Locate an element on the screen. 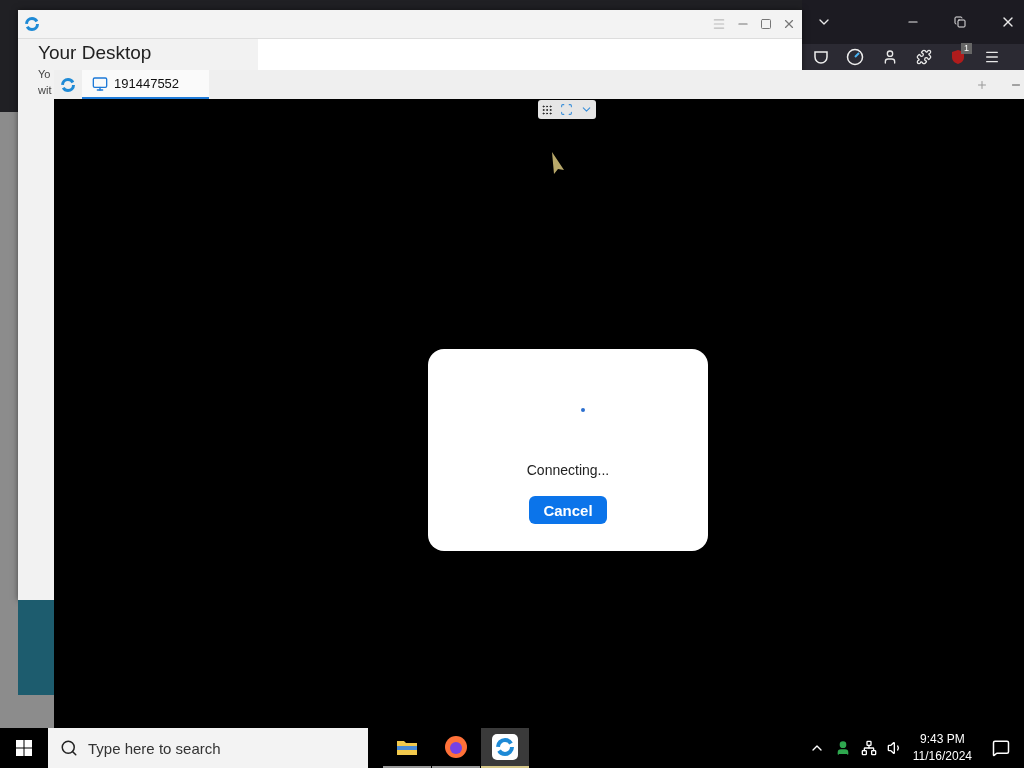  search-icon is located at coordinates (69, 748).